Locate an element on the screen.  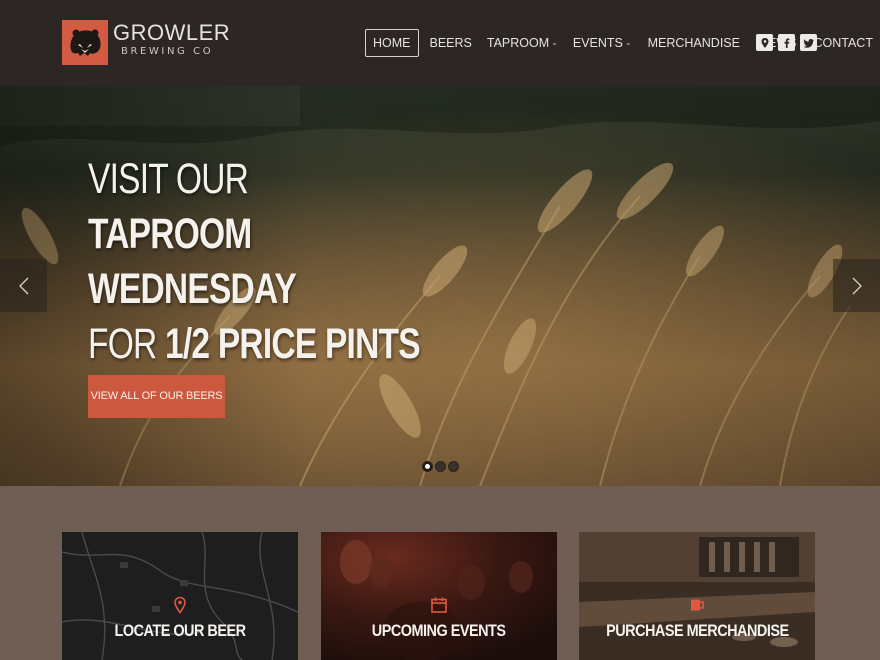
card-title-text: UPCOMING EVENTS is located at coordinates (439, 630).